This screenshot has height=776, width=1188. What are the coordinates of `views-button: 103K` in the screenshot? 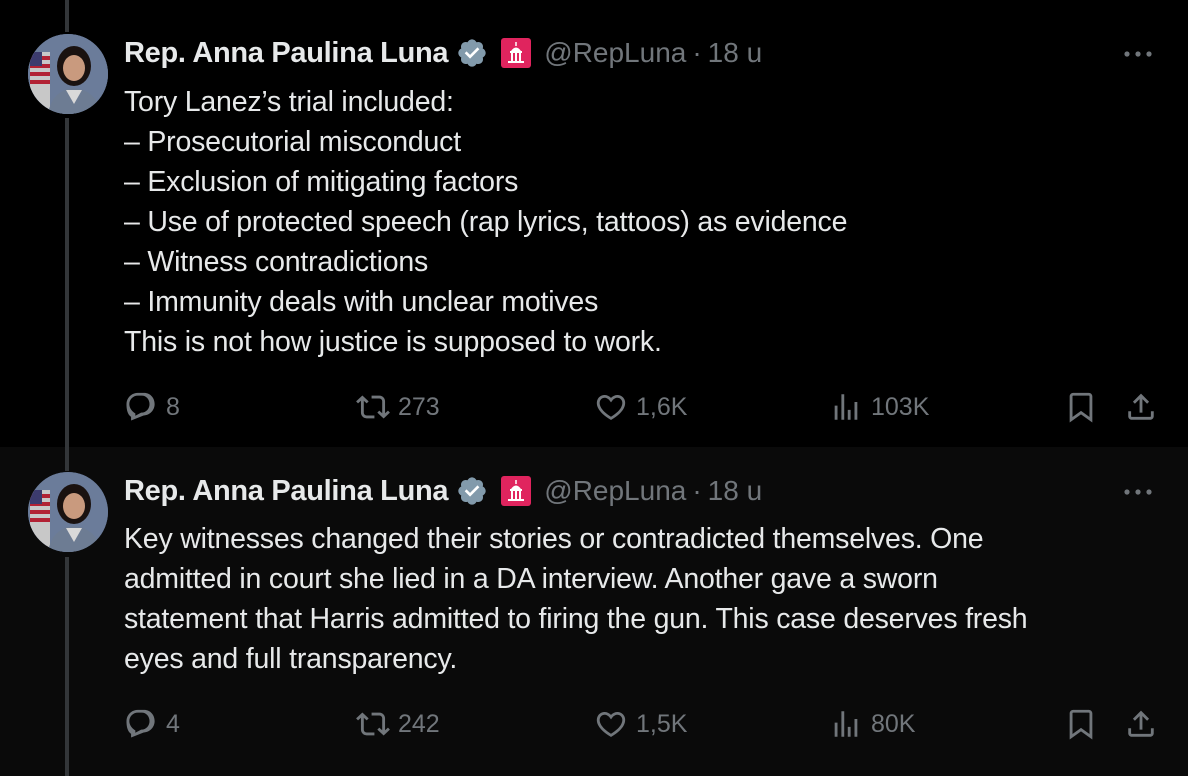 It's located at (879, 407).